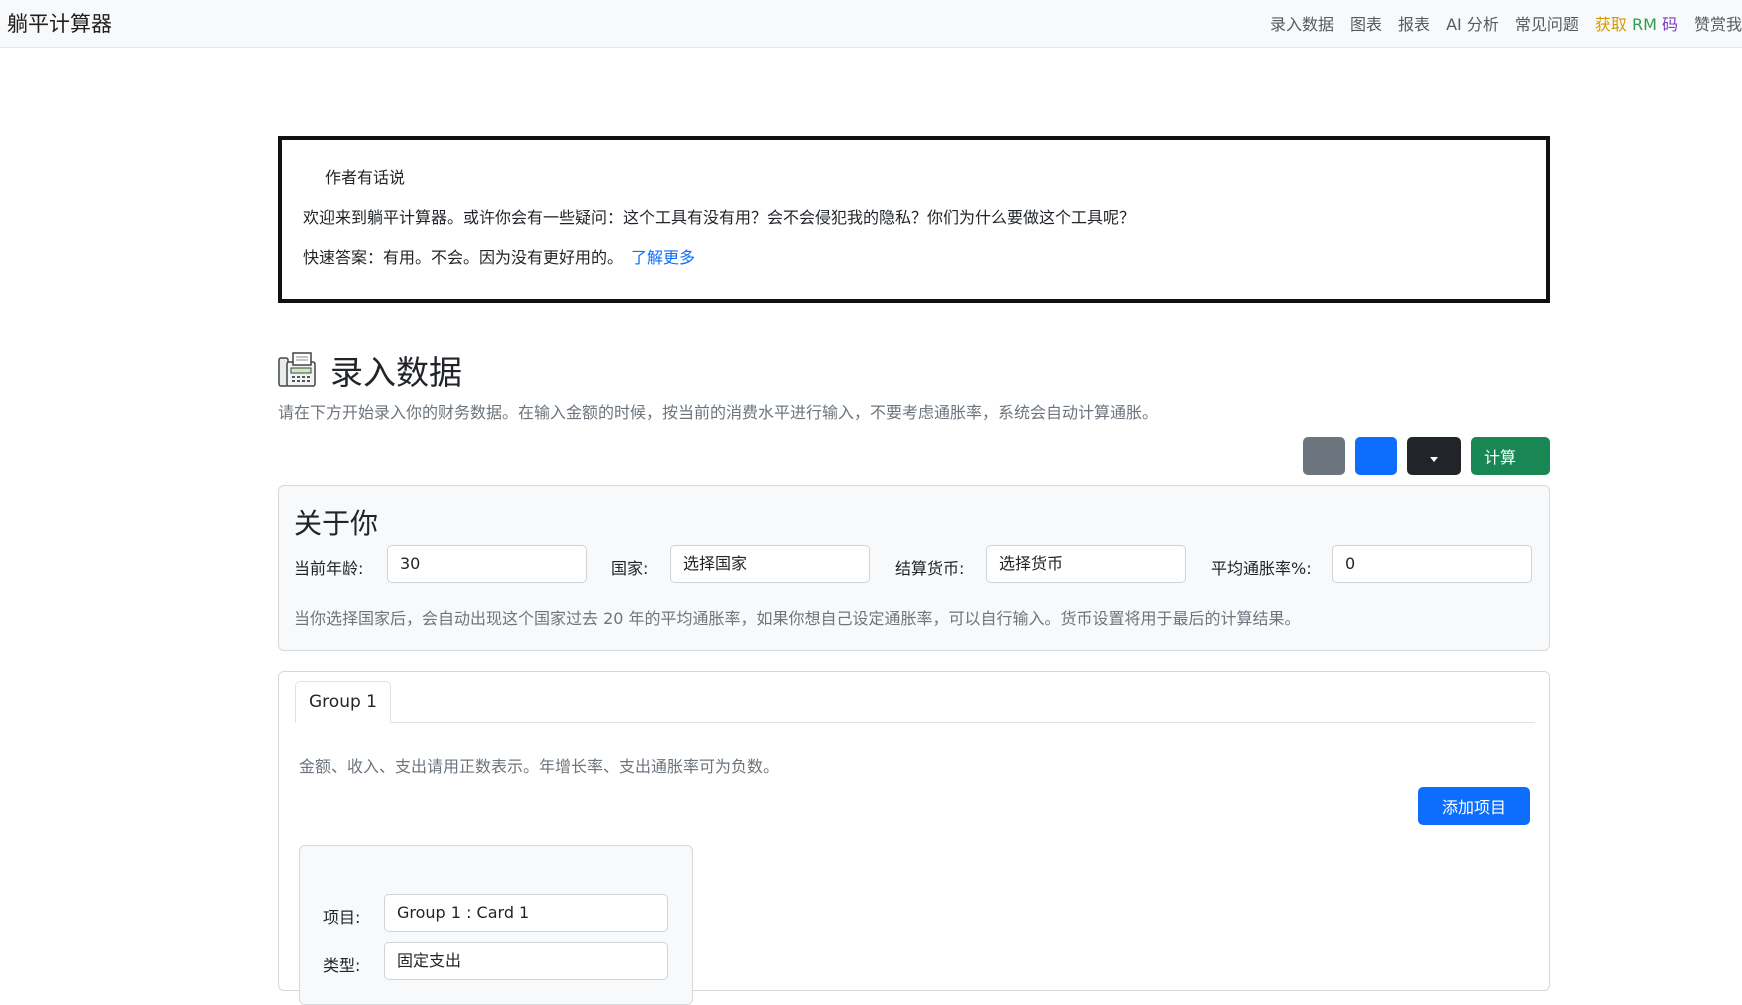  Describe the element at coordinates (539, 766) in the screenshot. I see `group-note: 金额、收入、支出请用正数表示。年增长率、支出通胀率可为负数。` at that location.